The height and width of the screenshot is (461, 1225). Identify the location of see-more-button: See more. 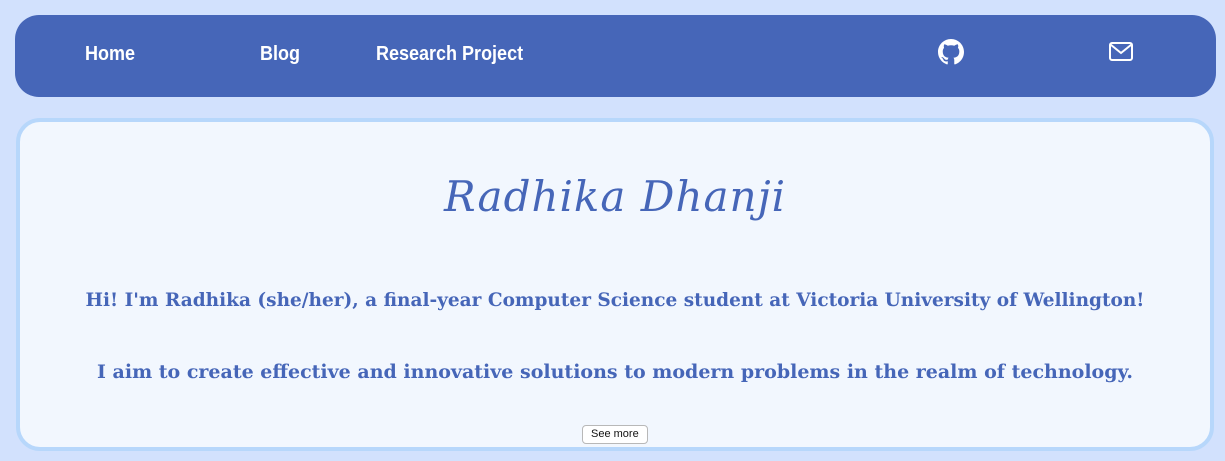
(615, 434).